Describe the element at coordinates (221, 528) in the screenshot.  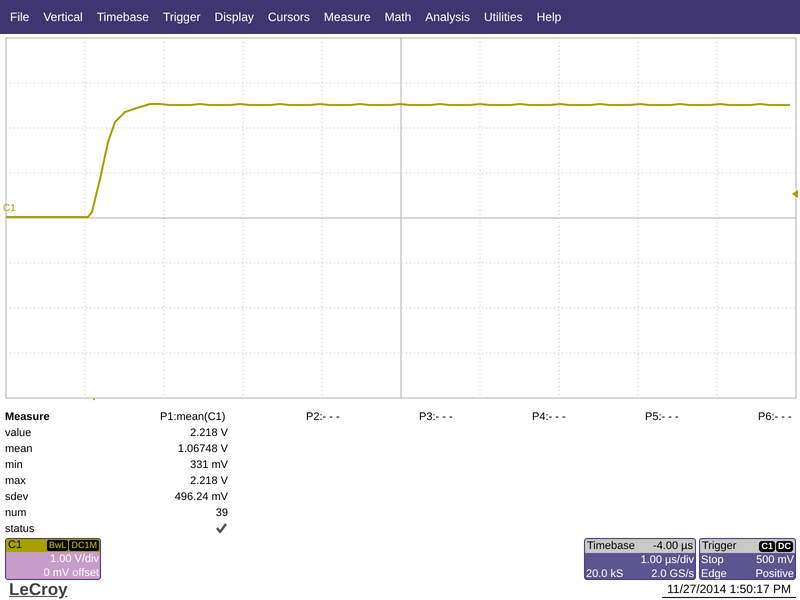
I see `check-icon` at that location.